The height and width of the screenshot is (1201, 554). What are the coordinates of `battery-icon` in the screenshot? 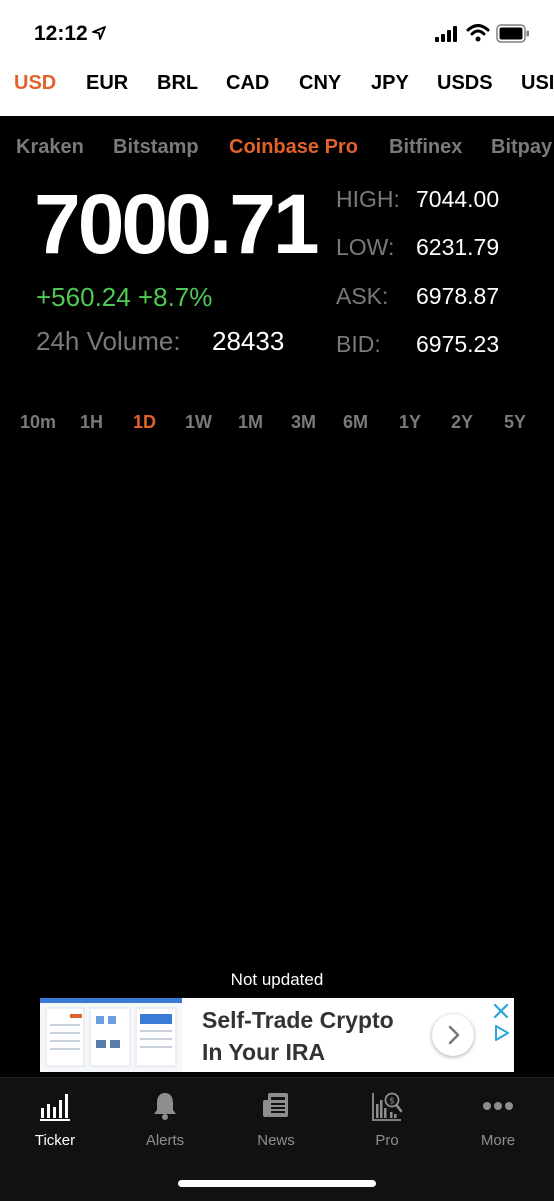 It's located at (512, 33).